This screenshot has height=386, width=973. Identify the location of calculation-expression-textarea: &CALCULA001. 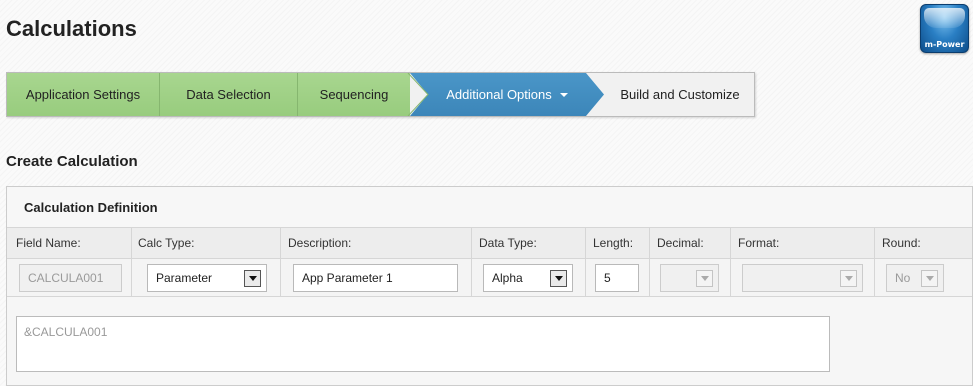
(423, 344).